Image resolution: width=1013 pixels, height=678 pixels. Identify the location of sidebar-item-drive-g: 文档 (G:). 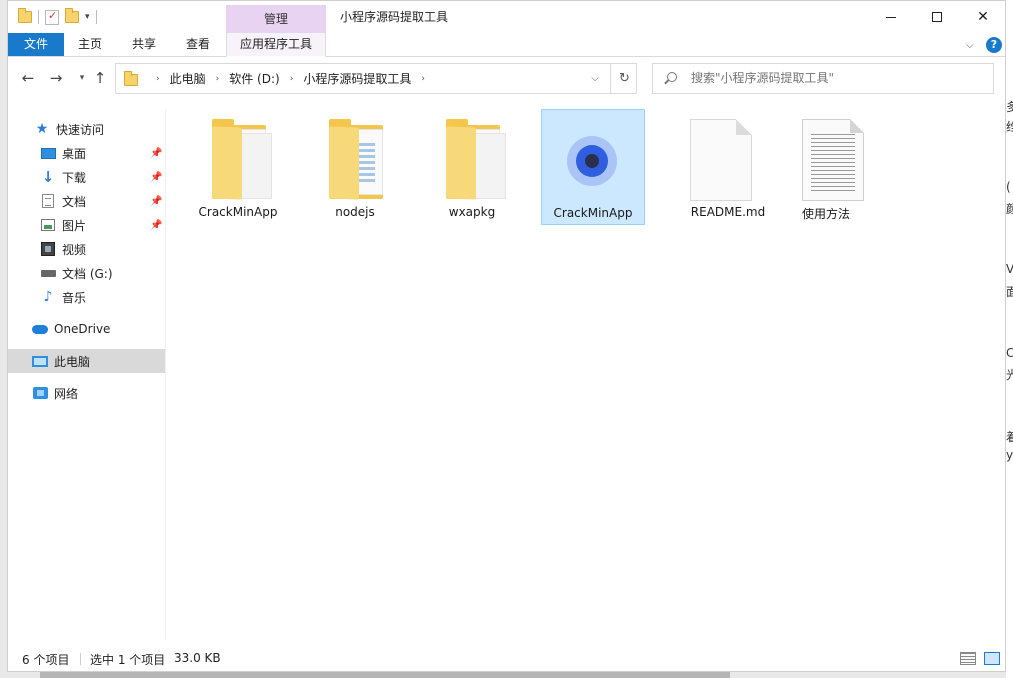
(86, 273).